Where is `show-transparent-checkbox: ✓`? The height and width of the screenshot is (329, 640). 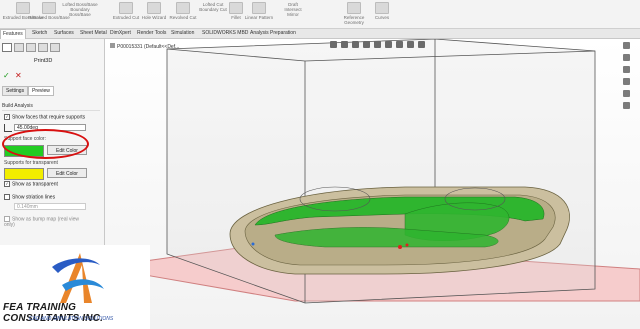 show-transparent-checkbox: ✓ is located at coordinates (7, 184).